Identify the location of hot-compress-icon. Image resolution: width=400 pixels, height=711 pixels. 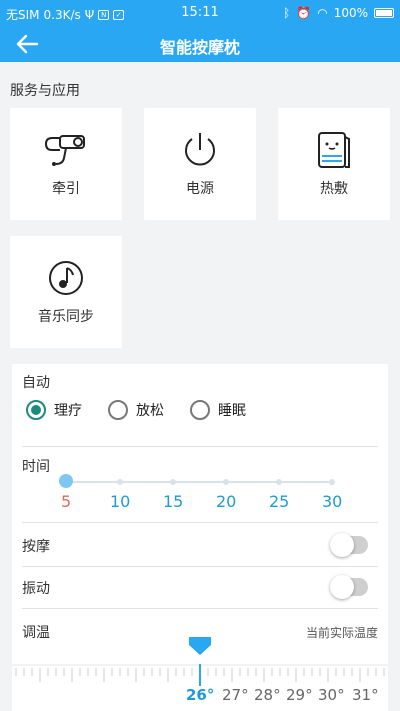
(334, 150).